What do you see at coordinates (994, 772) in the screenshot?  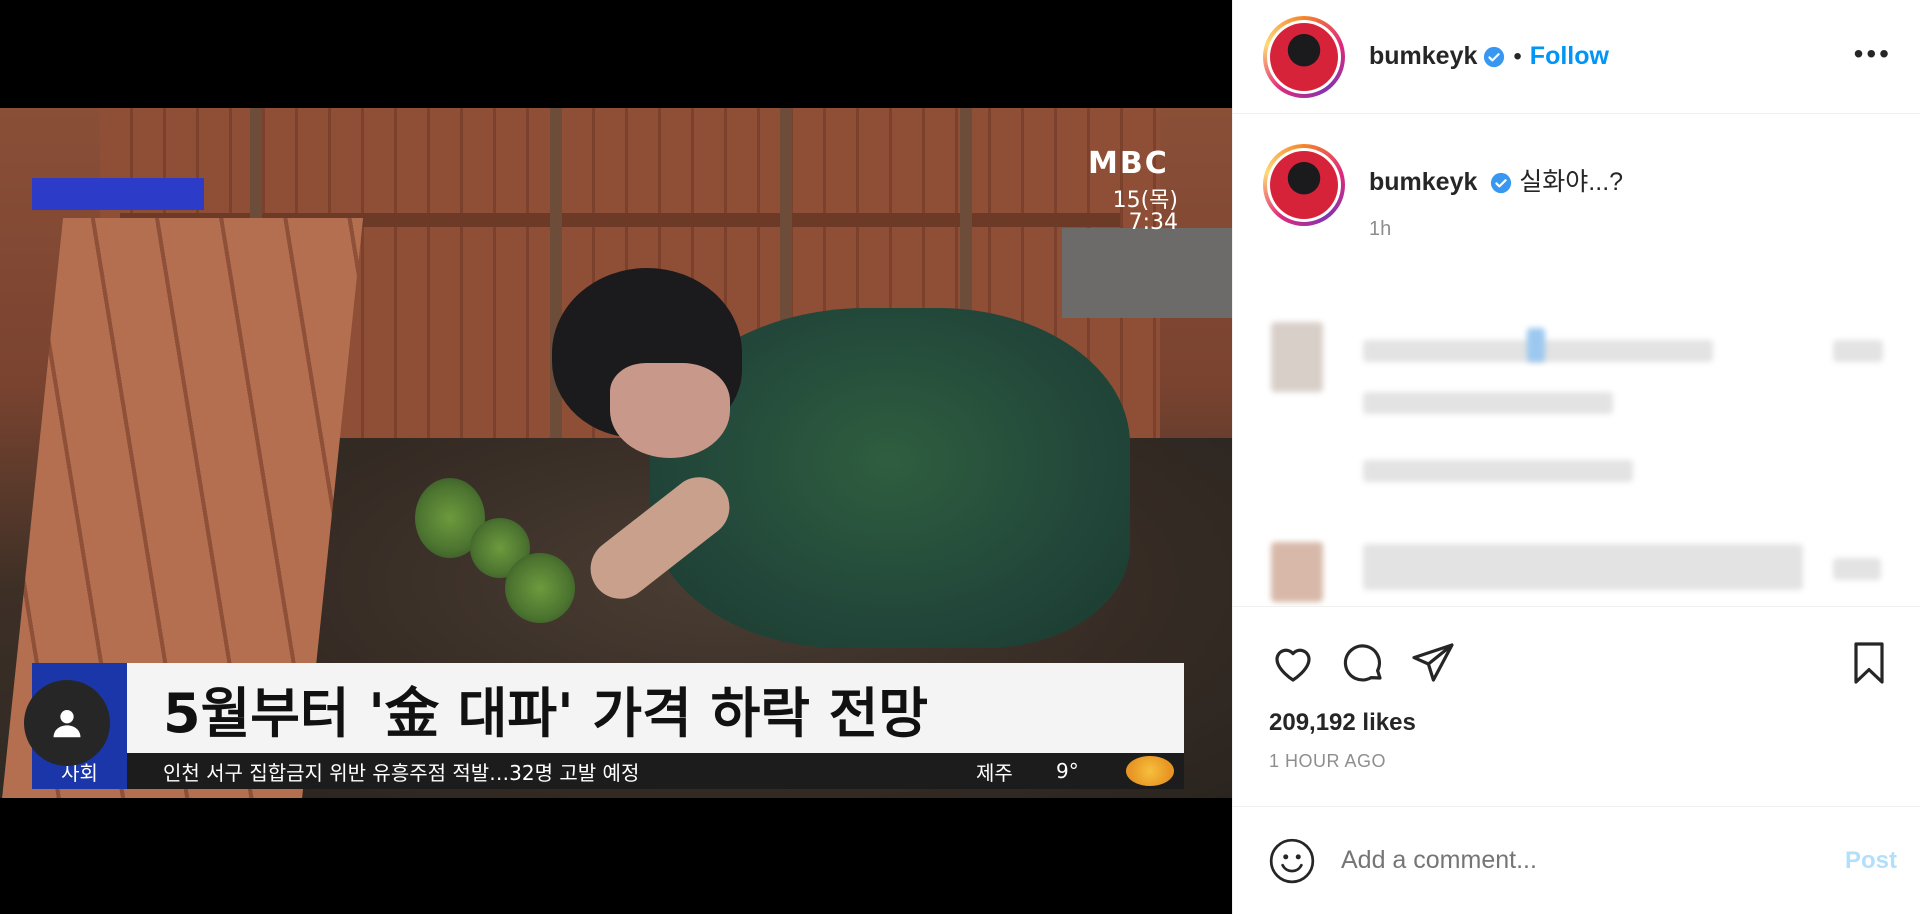 I see `weather-region: 제주` at bounding box center [994, 772].